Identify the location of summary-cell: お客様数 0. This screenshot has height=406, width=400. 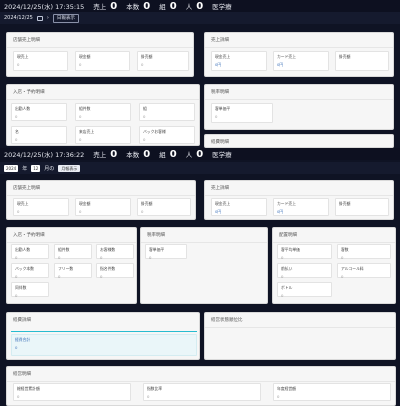
(115, 252).